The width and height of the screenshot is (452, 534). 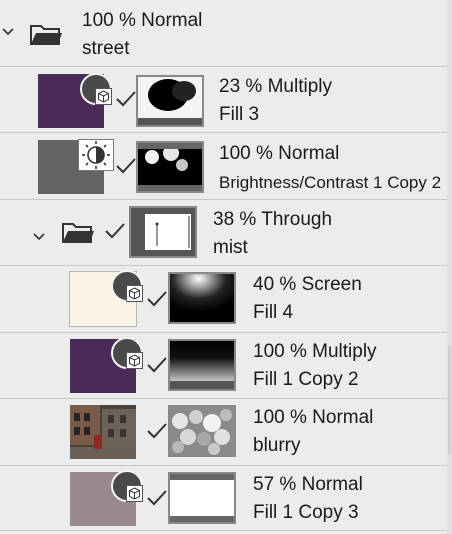 I want to click on layer-name: Fill 4, so click(x=273, y=312).